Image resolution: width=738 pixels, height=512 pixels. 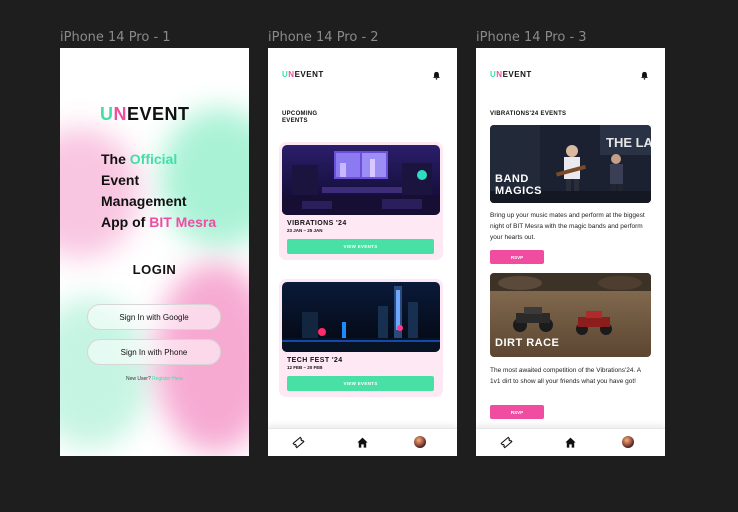 I want to click on event-dates: 12 FEB – 20 FEB, so click(x=305, y=367).